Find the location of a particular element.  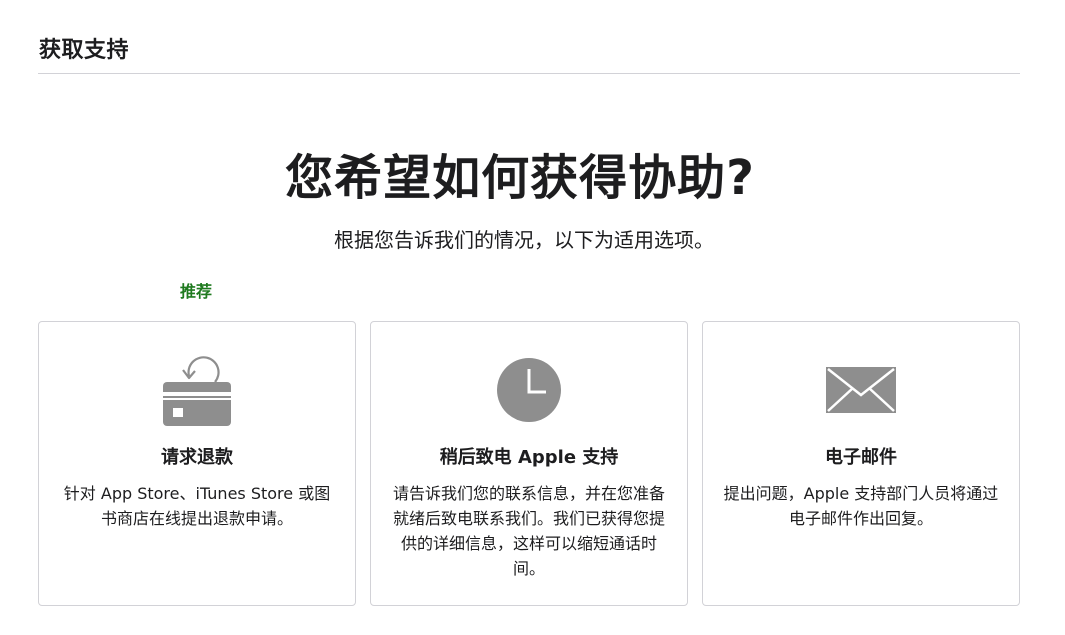

envelope-icon is located at coordinates (861, 390).